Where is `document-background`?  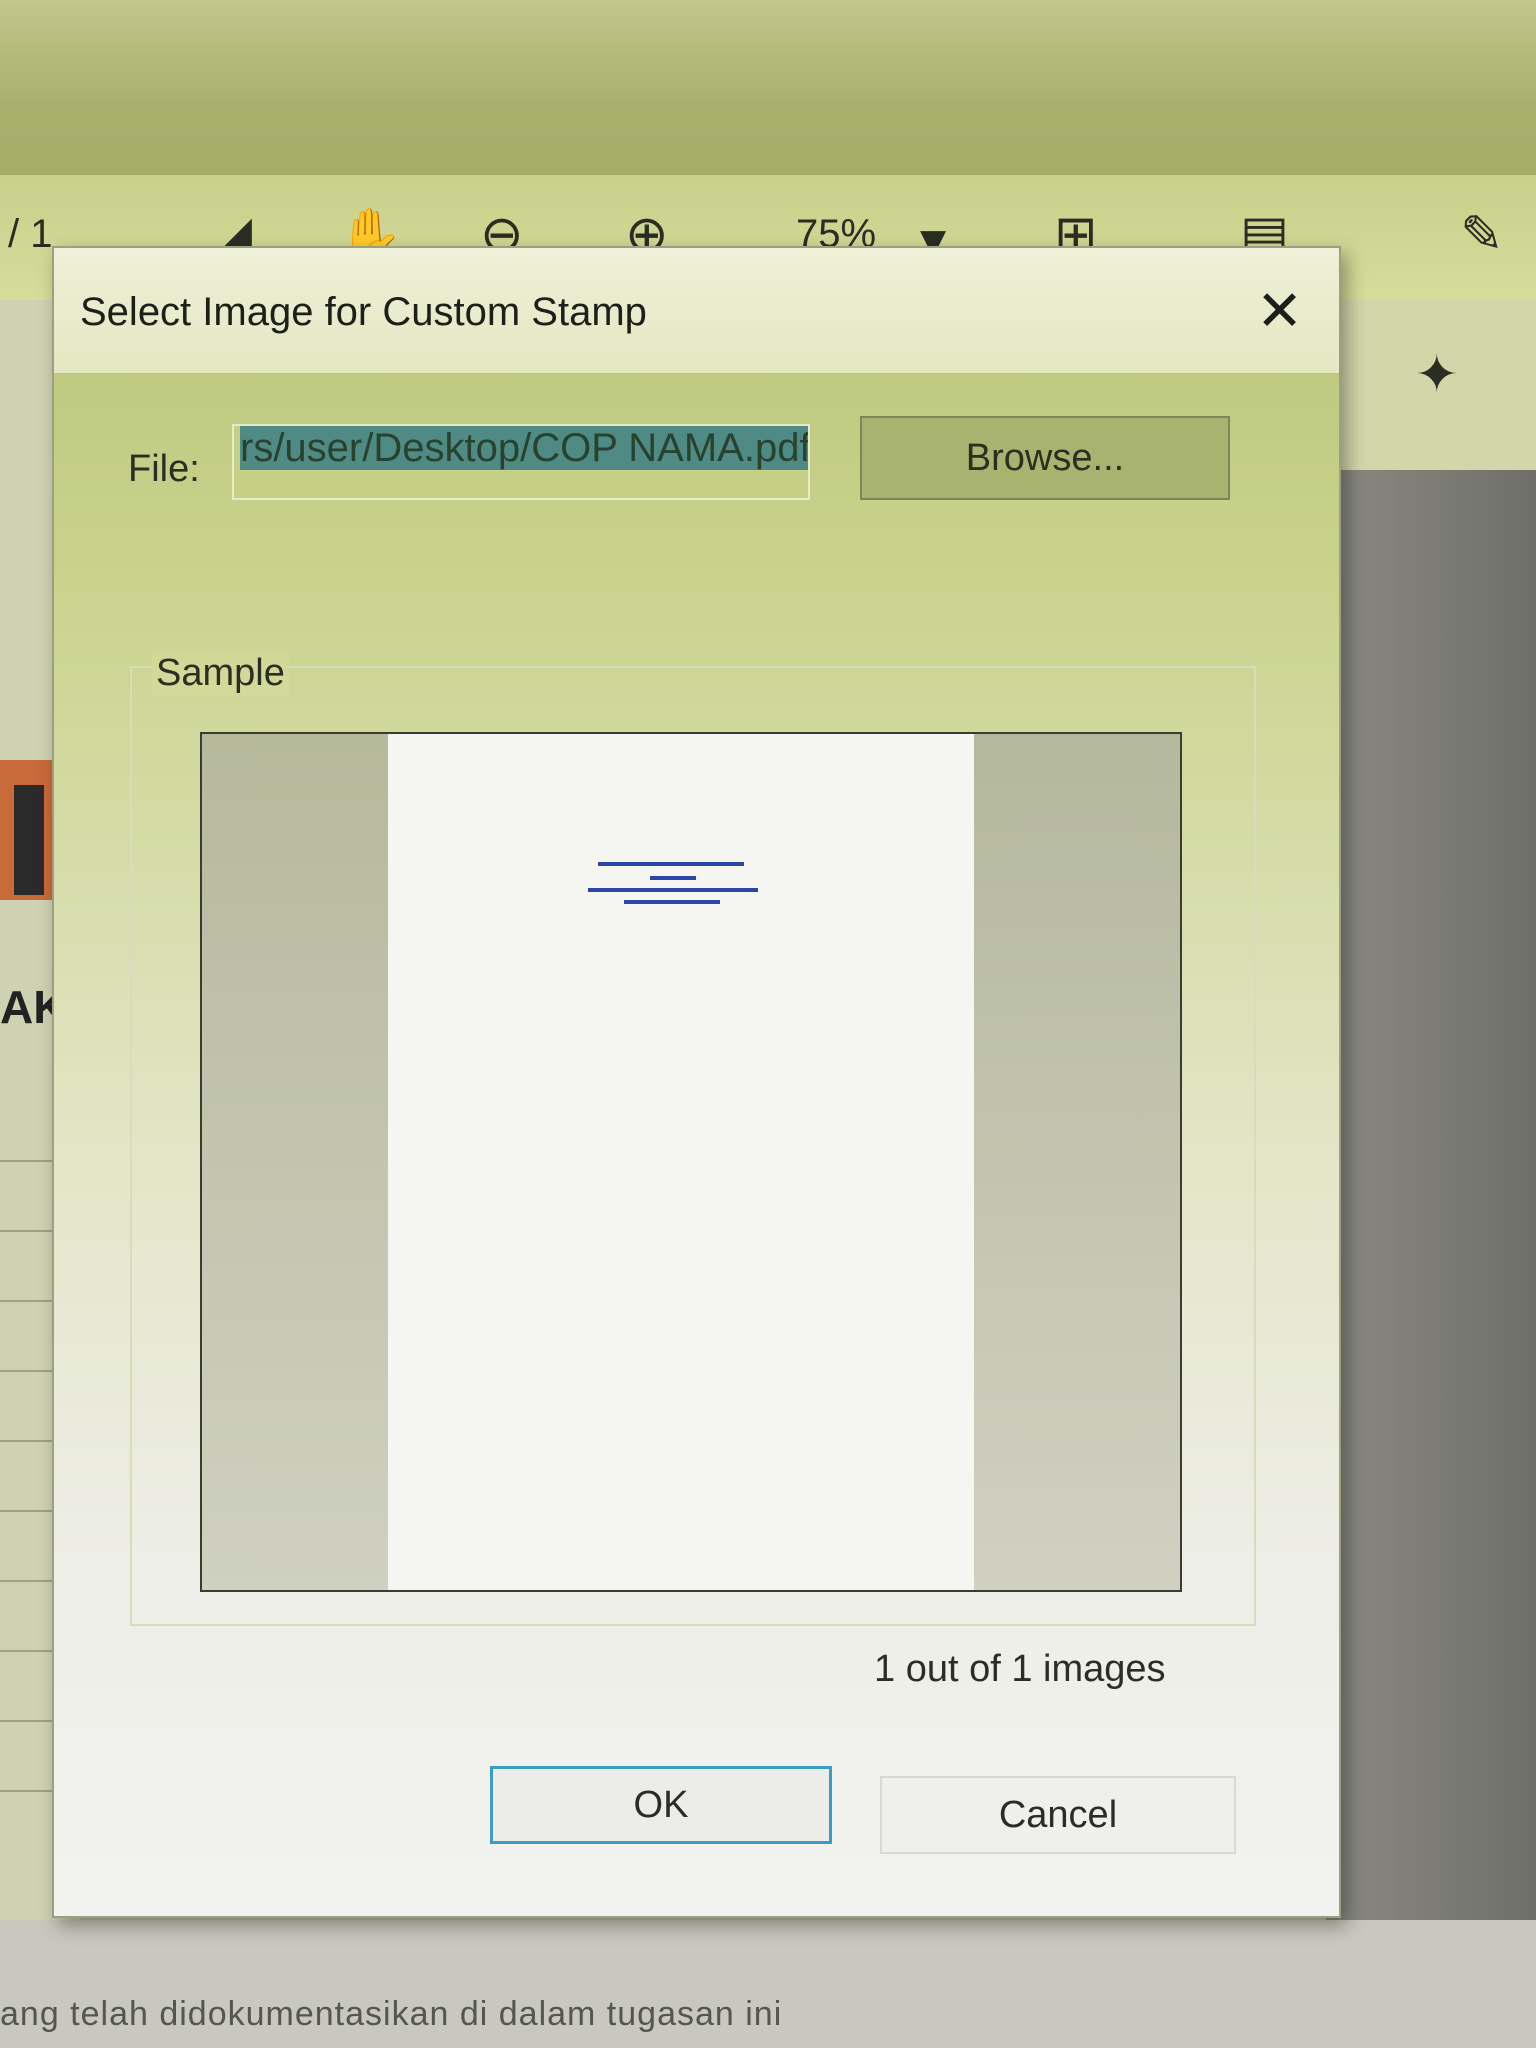 document-background is located at coordinates (1431, 1195).